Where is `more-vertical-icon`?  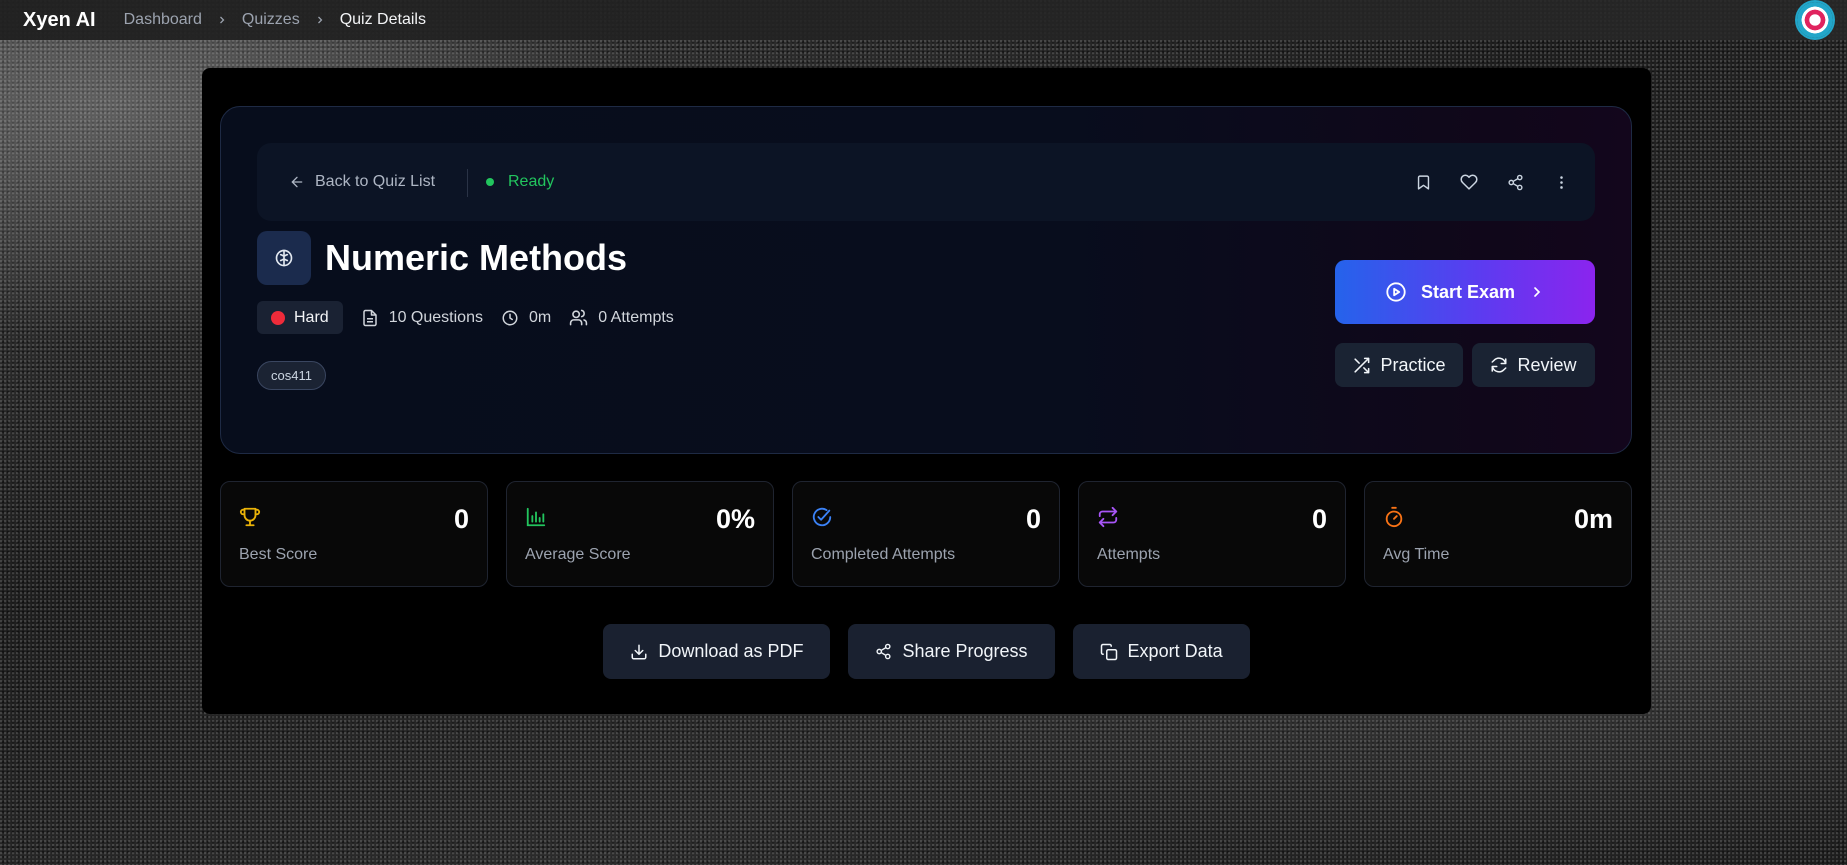
more-vertical-icon is located at coordinates (1561, 182).